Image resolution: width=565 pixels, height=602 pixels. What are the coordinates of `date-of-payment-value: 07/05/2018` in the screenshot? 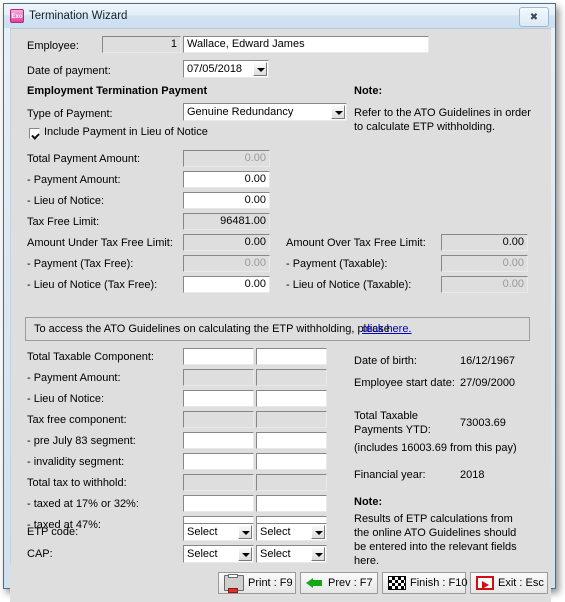 It's located at (215, 69).